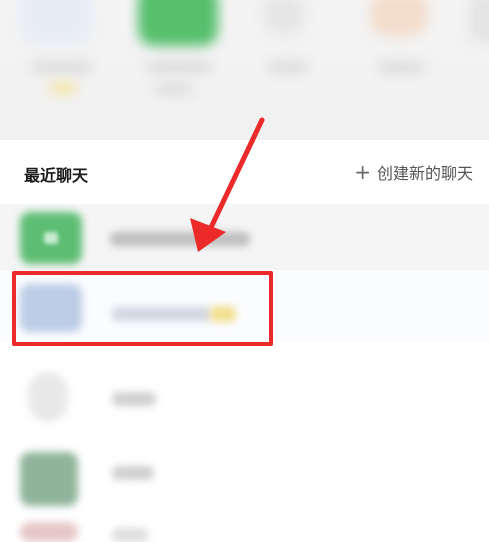 Image resolution: width=489 pixels, height=542 pixels. I want to click on arrow-shaft, so click(234, 179).